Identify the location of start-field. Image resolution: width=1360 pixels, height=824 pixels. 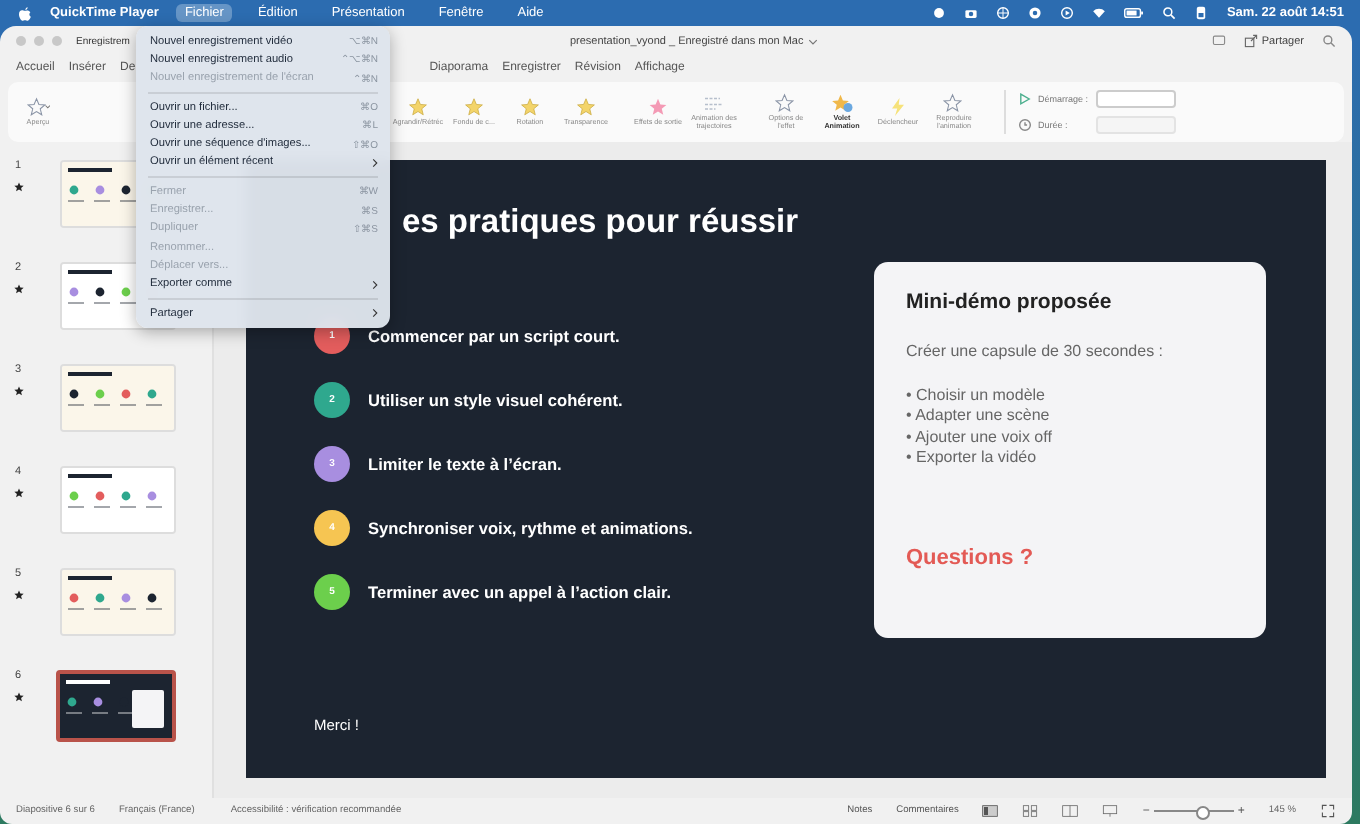
(1136, 99).